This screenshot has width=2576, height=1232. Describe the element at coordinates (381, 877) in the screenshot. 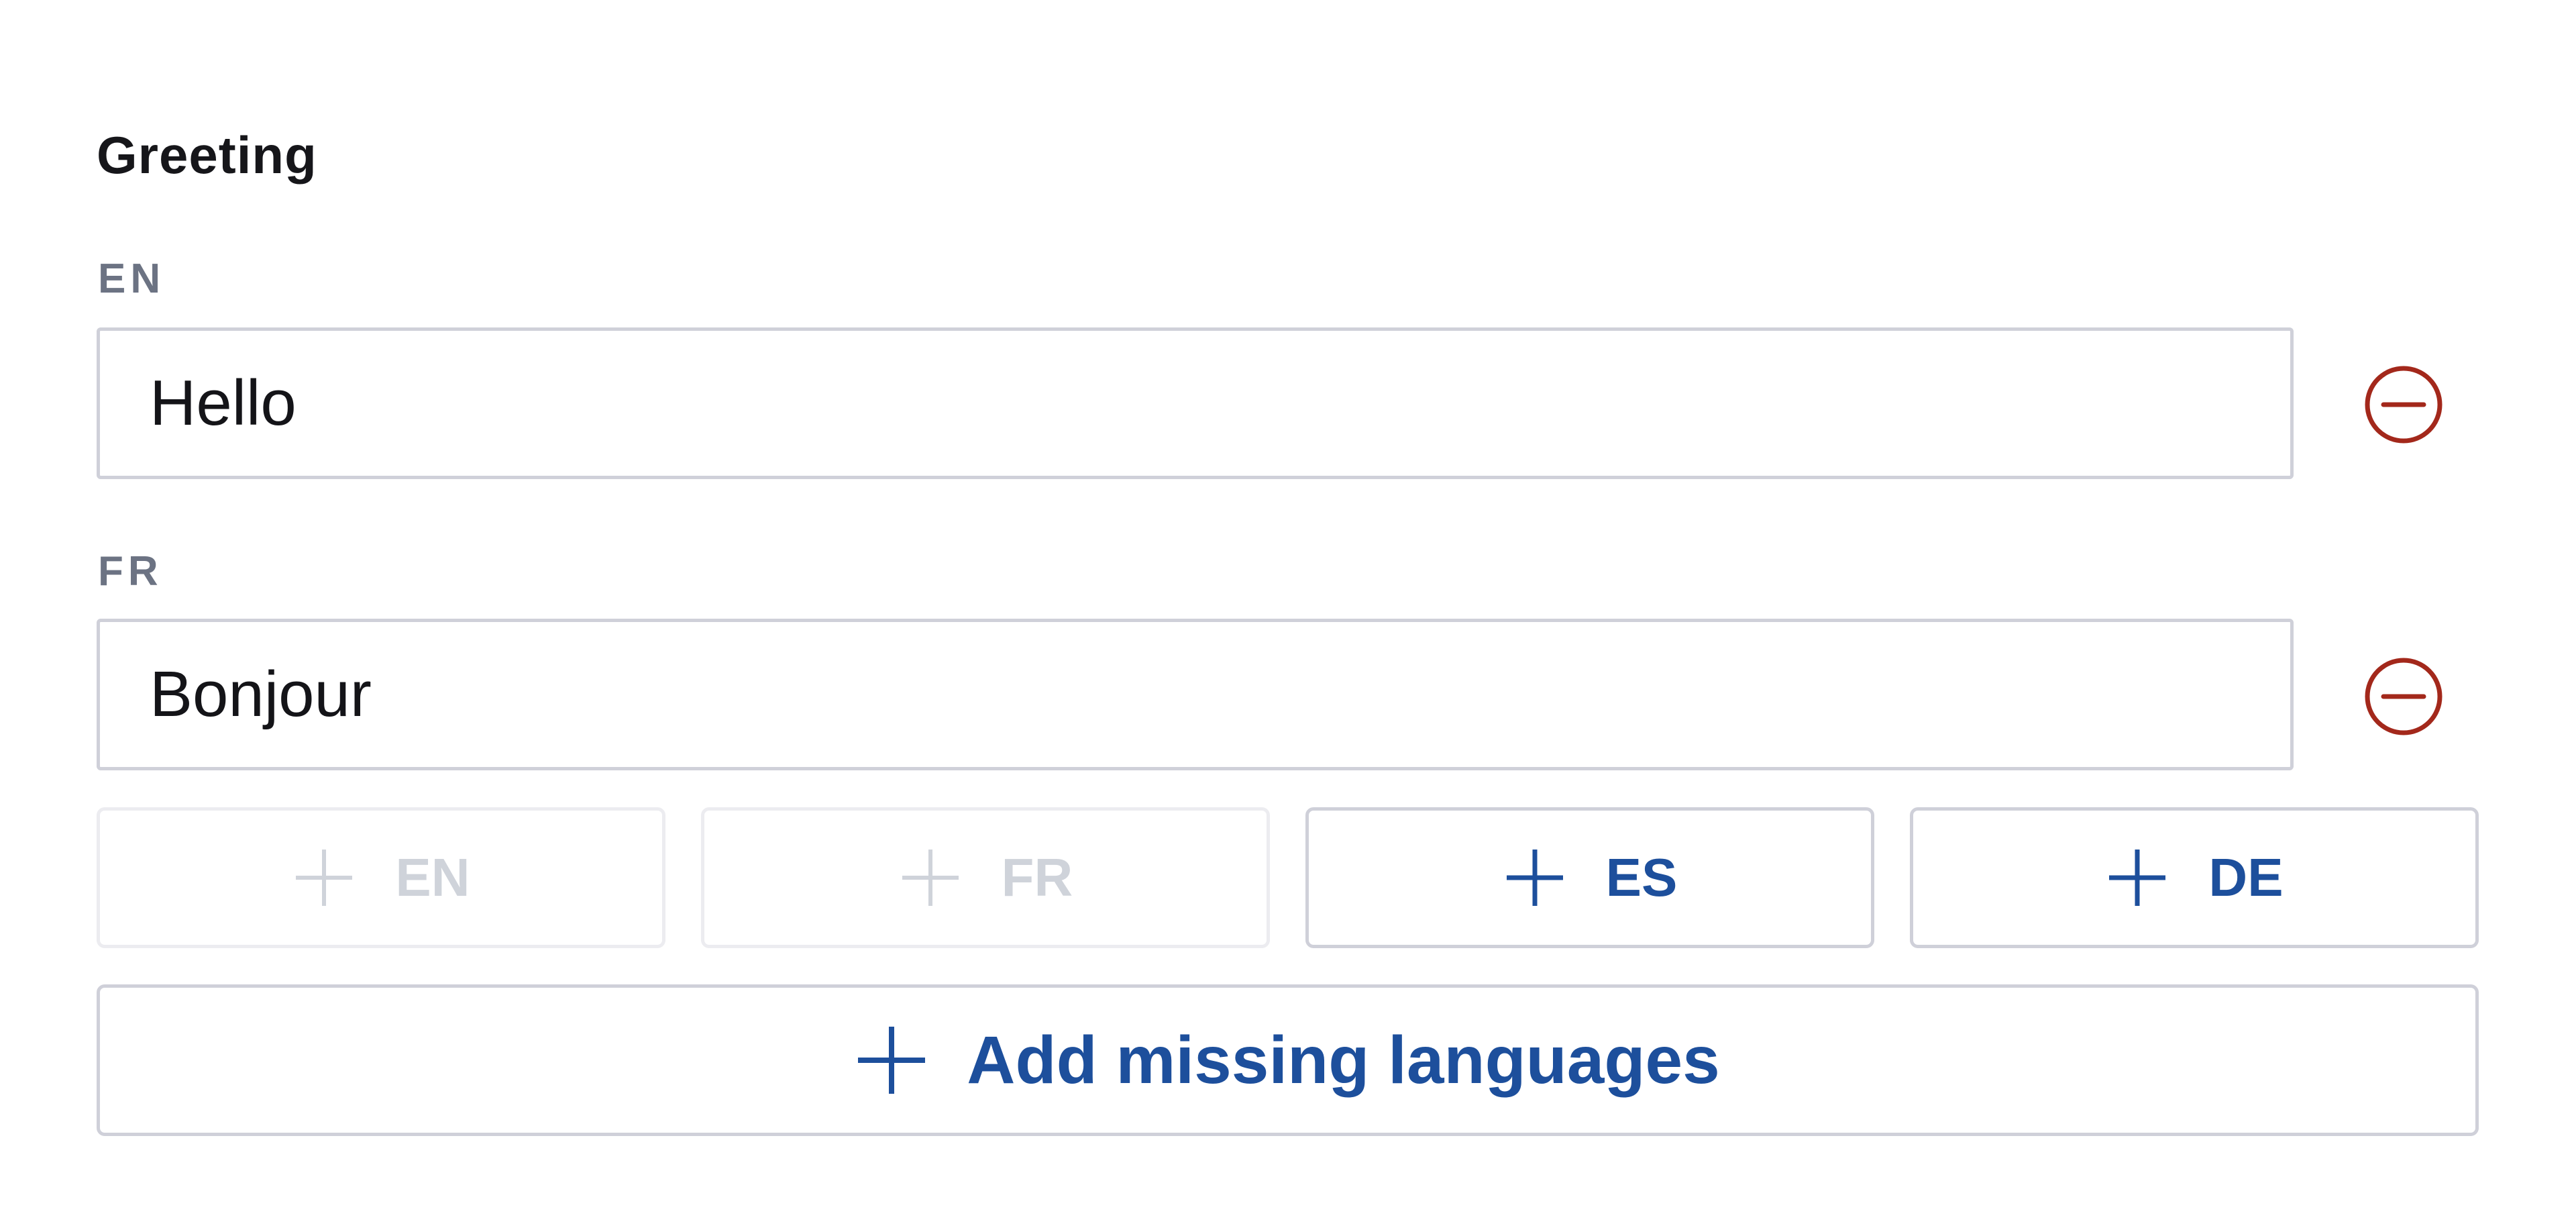

I see `add-en-button: EN` at that location.